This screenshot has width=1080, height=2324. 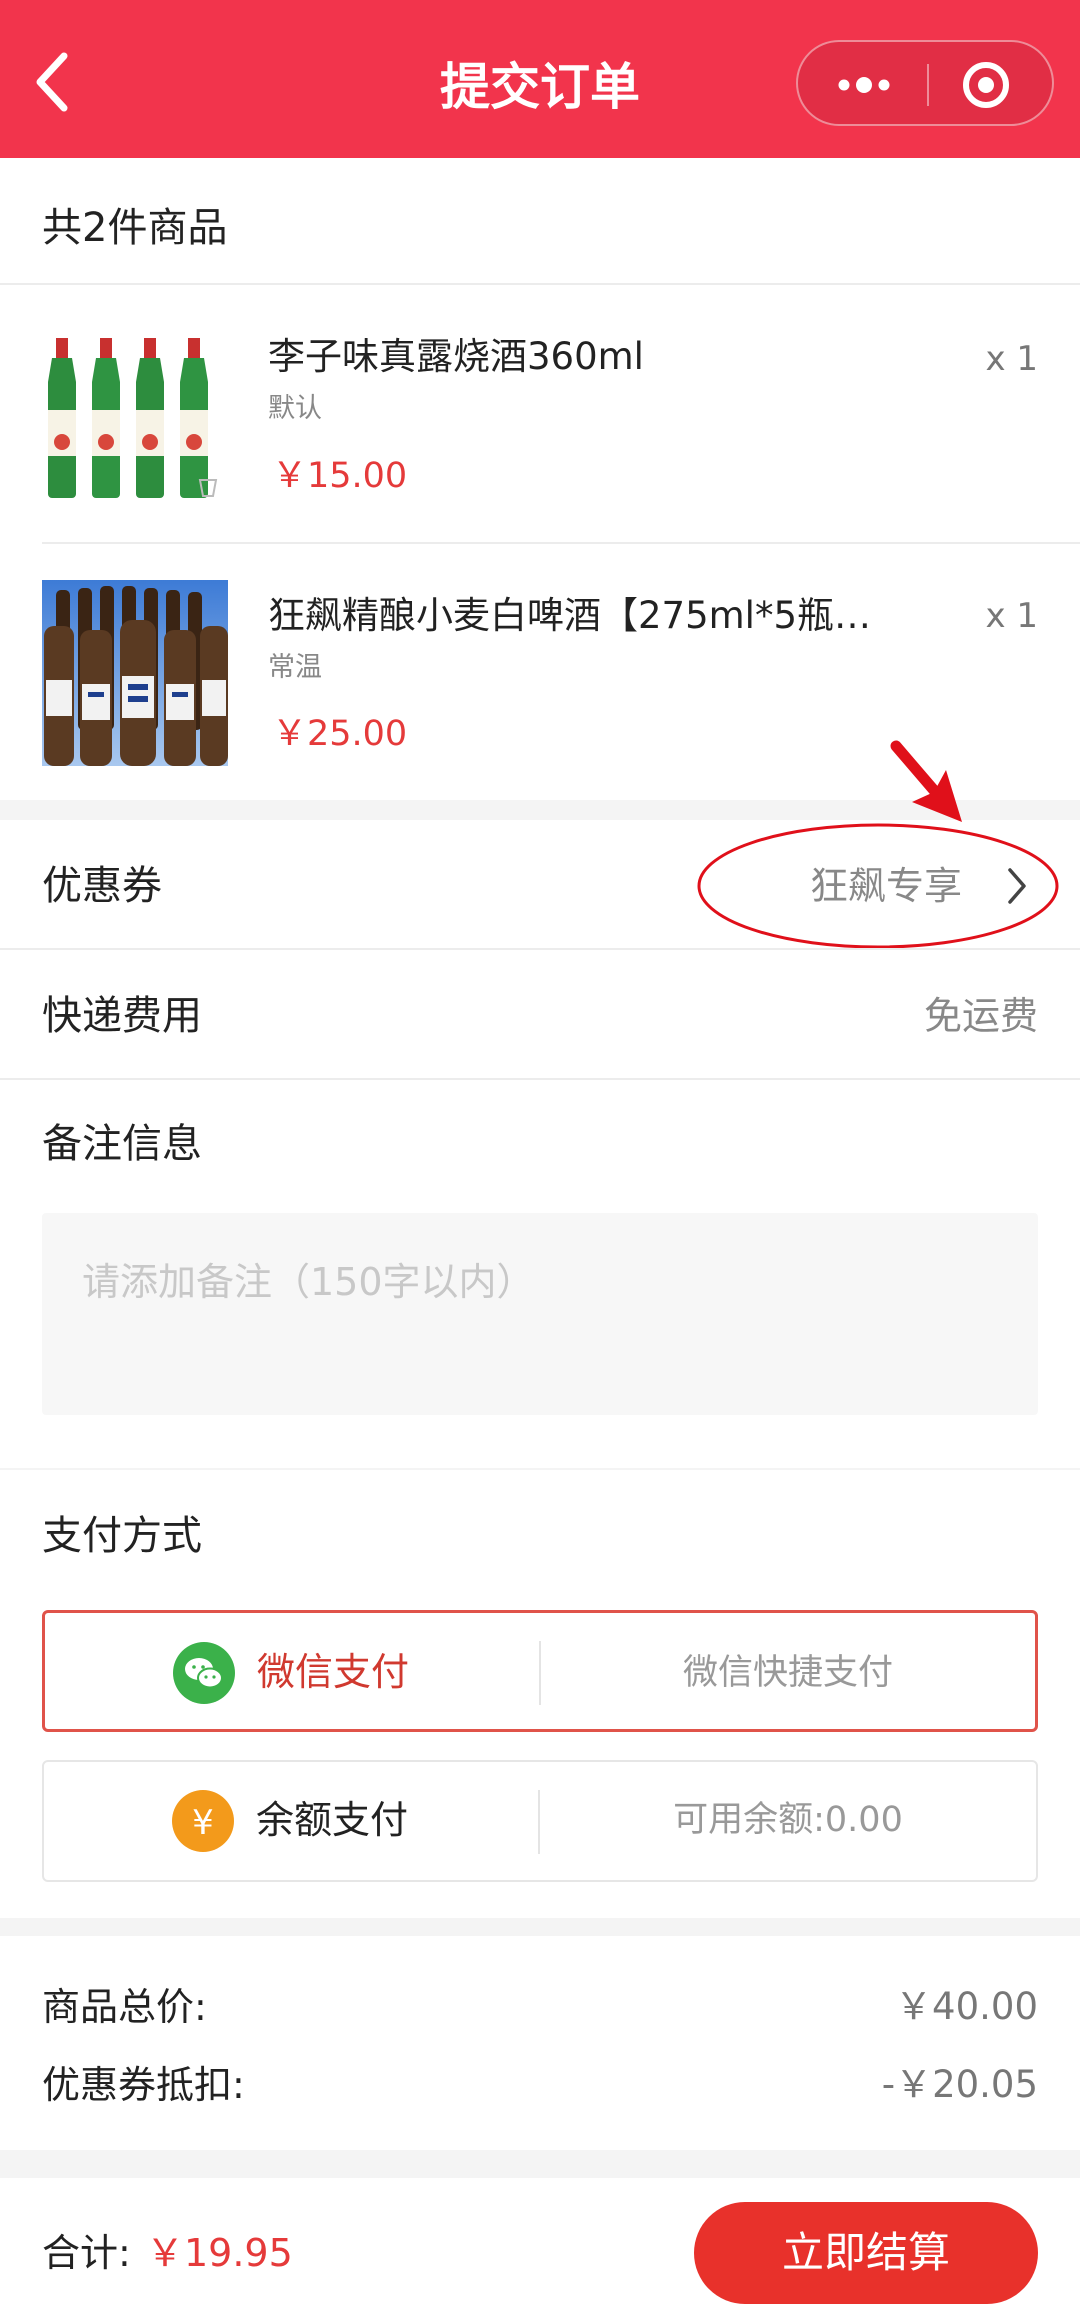 What do you see at coordinates (340, 734) in the screenshot?
I see `product-price: ￥25.00` at bounding box center [340, 734].